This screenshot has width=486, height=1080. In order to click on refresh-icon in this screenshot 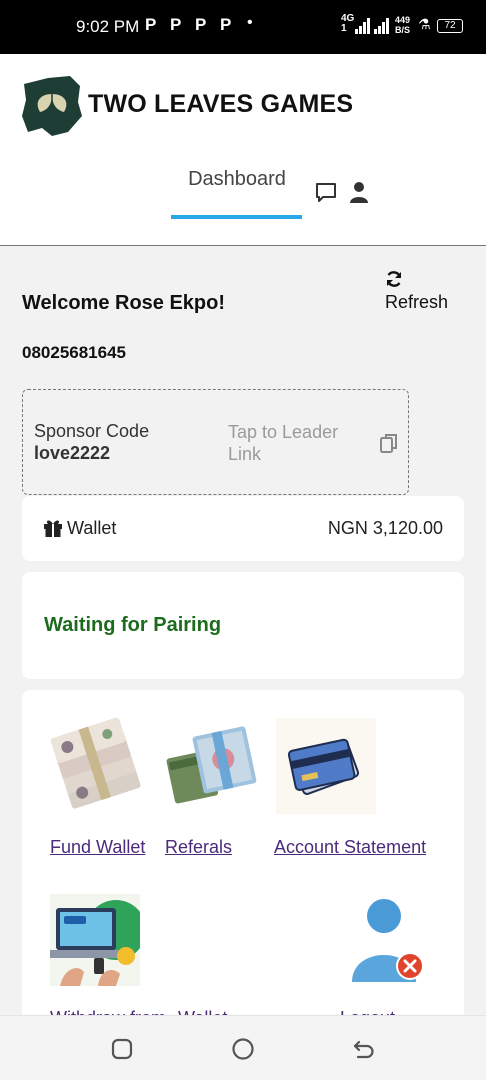, I will do `click(394, 279)`.